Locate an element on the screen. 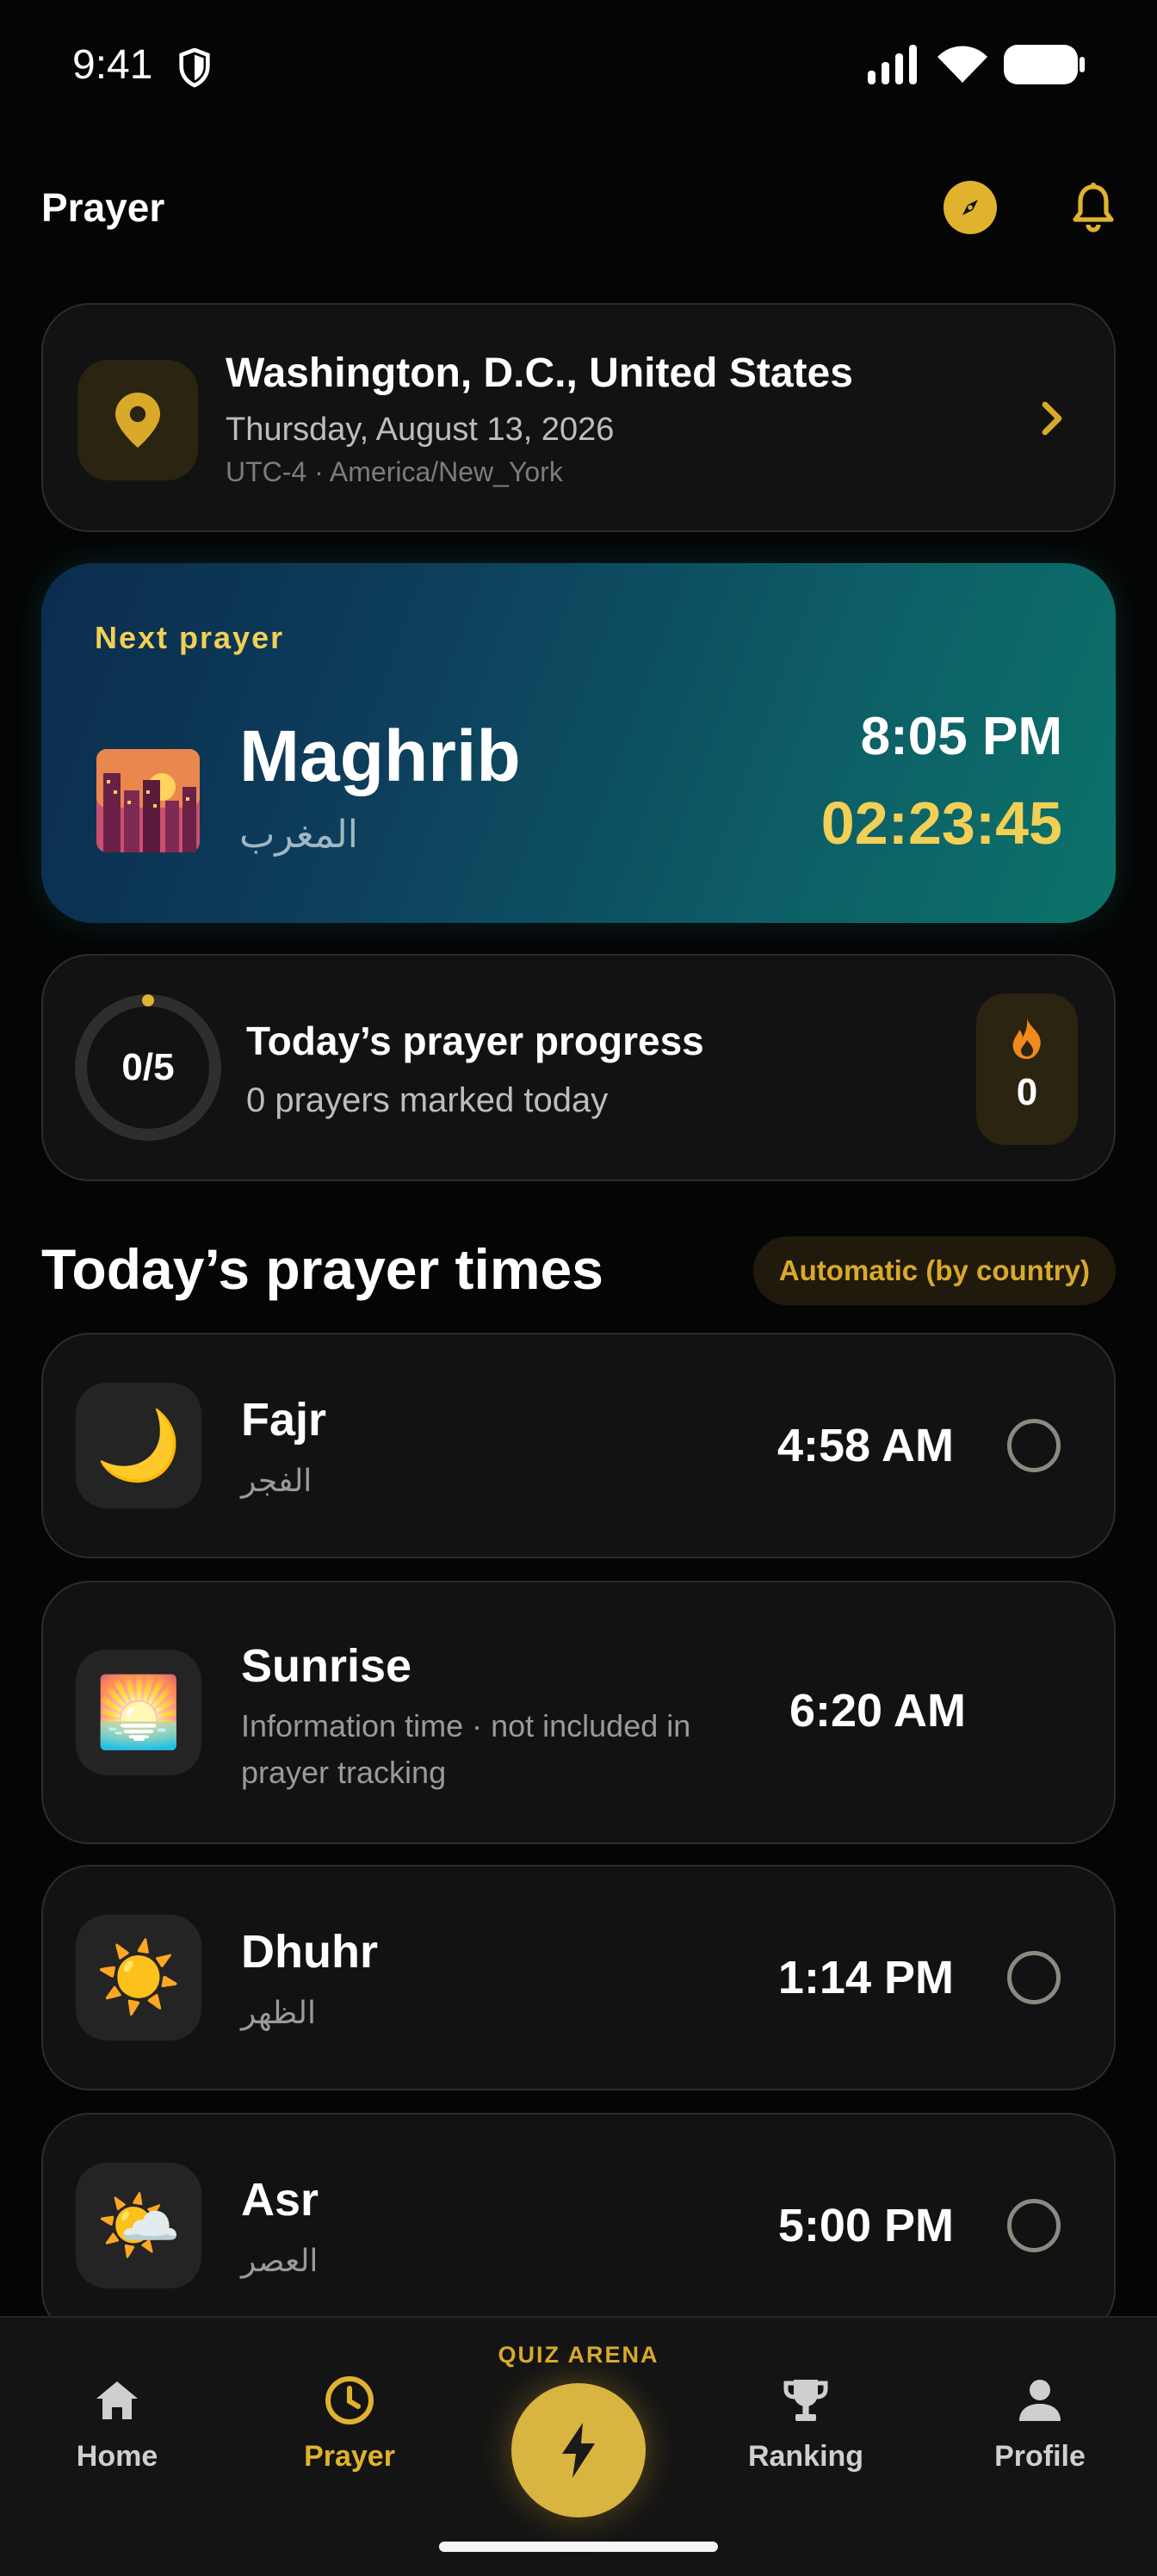 The image size is (1157, 2576). home-icon is located at coordinates (117, 2400).